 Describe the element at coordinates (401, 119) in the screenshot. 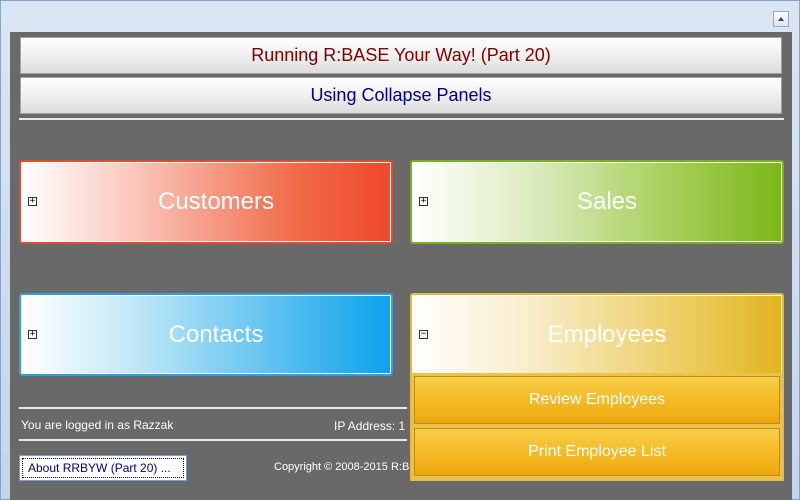

I see `header-divider` at that location.